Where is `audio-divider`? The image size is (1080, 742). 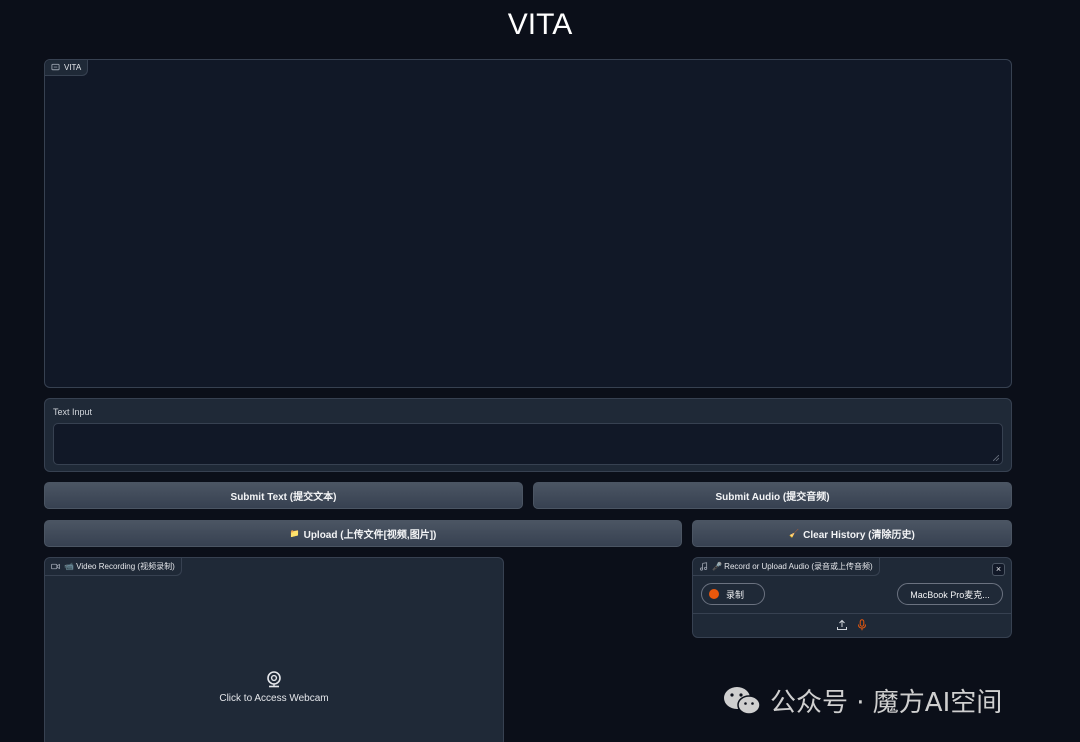 audio-divider is located at coordinates (852, 613).